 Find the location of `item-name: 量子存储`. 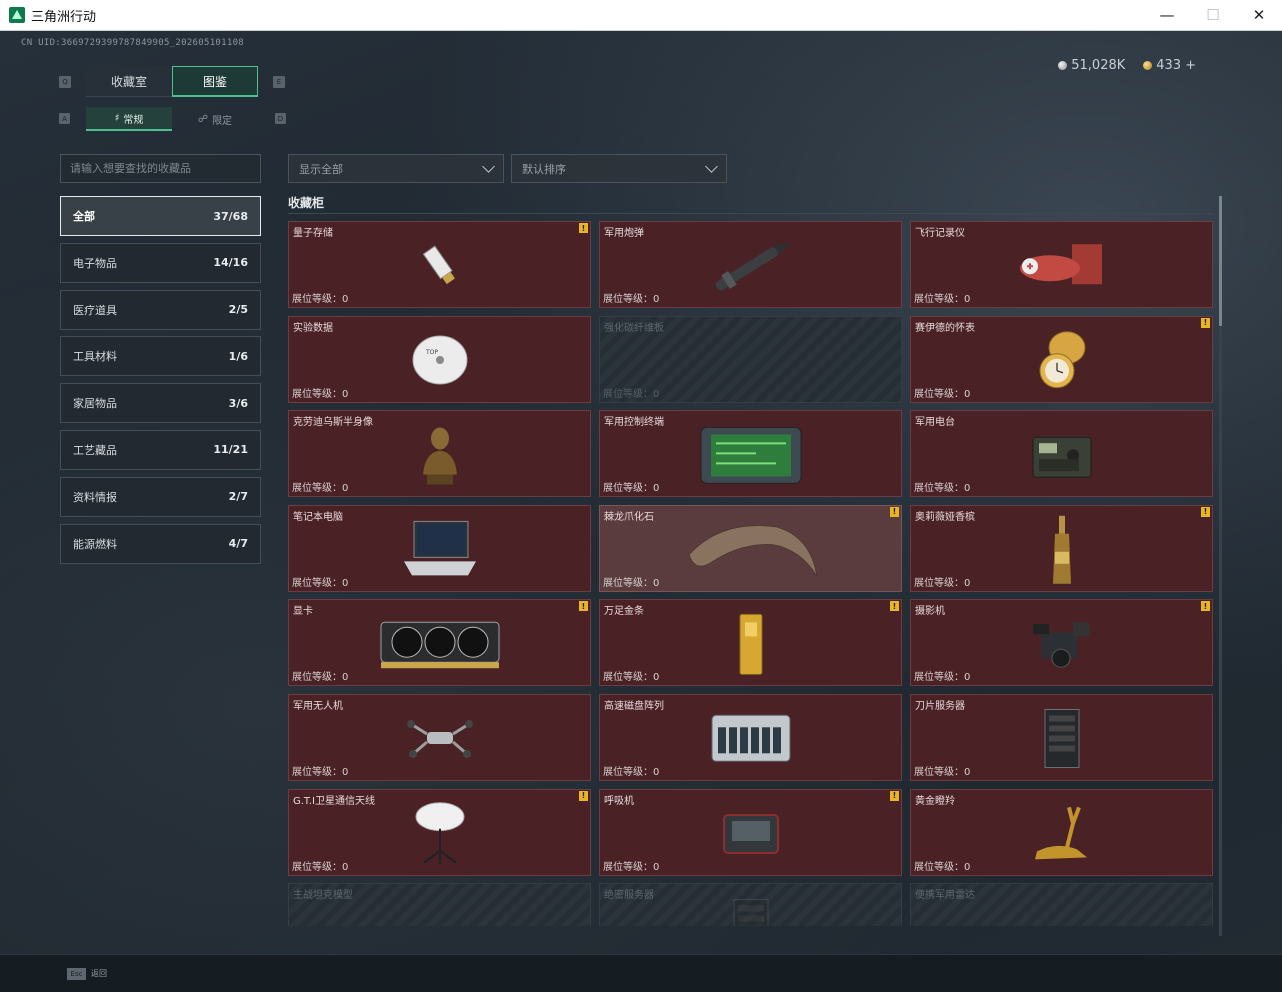

item-name: 量子存储 is located at coordinates (313, 233).